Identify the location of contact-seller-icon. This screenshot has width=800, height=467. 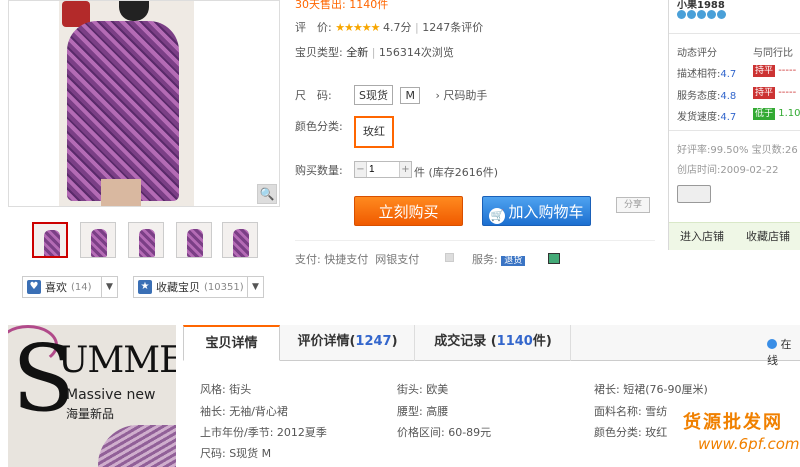
(694, 194).